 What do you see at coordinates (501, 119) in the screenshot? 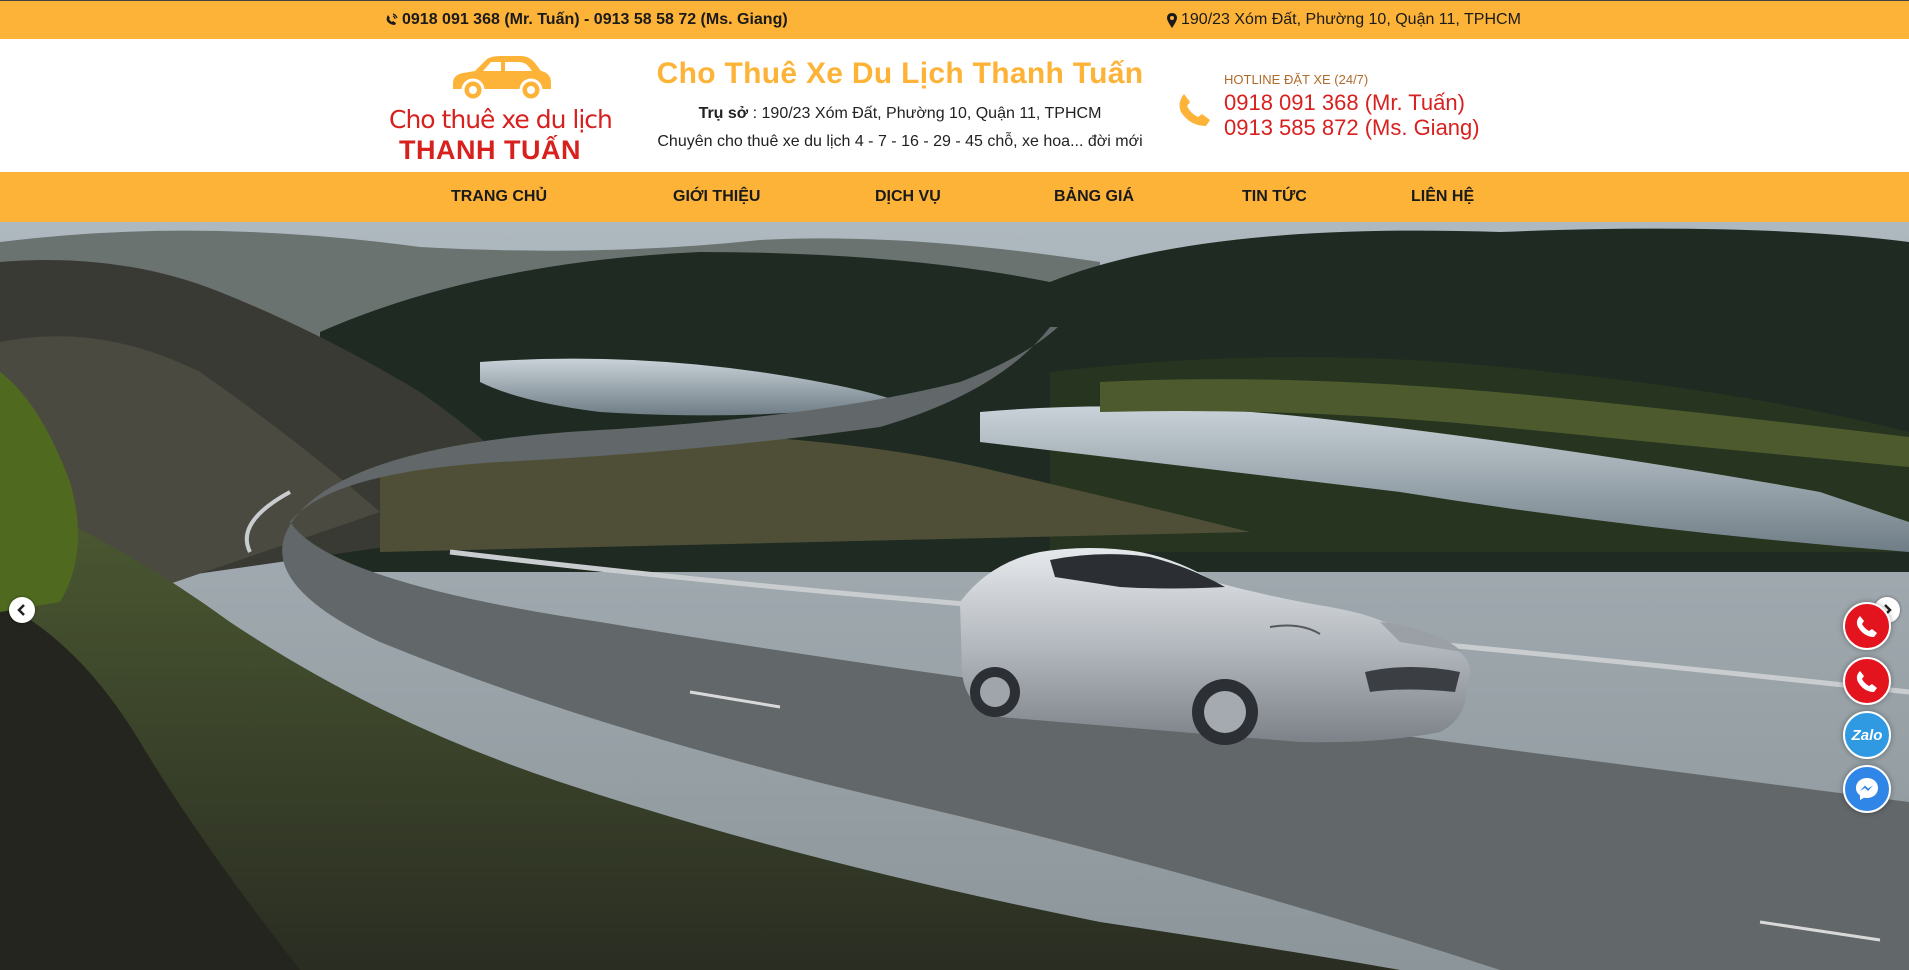
I see `logo-line-1: Cho thuê xe du lịch` at bounding box center [501, 119].